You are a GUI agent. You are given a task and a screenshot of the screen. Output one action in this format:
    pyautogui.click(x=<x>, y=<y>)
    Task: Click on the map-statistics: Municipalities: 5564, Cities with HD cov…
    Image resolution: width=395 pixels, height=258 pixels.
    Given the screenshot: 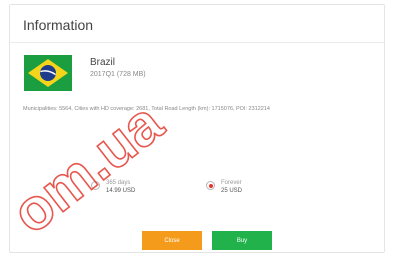 What is the action you would take?
    pyautogui.click(x=146, y=109)
    